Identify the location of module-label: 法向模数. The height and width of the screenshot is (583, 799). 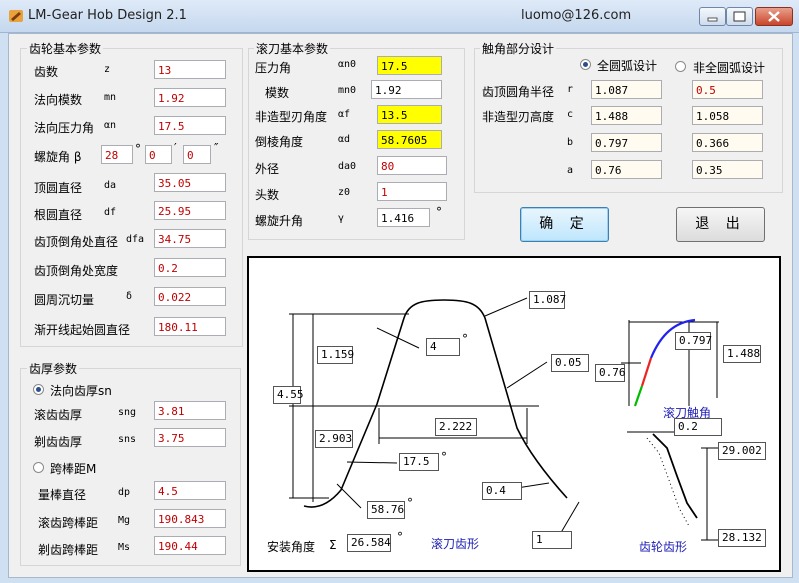
(58, 100).